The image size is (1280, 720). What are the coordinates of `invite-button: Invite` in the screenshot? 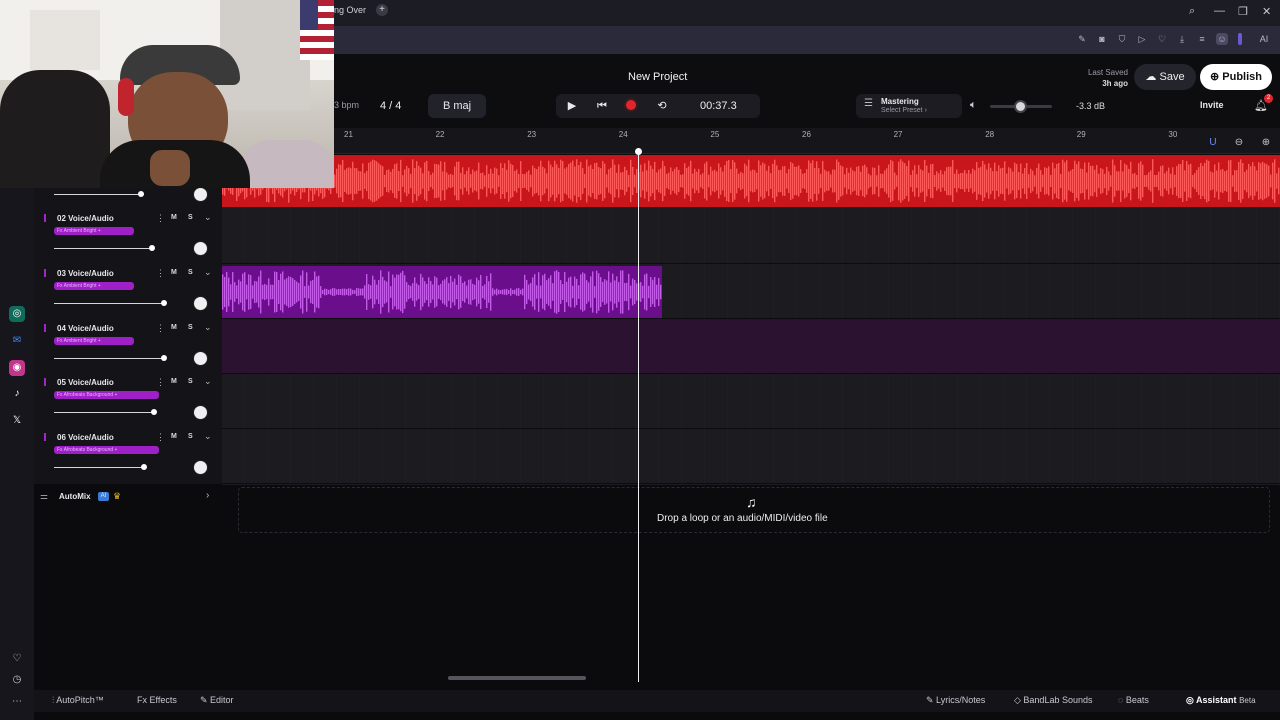 It's located at (1212, 105).